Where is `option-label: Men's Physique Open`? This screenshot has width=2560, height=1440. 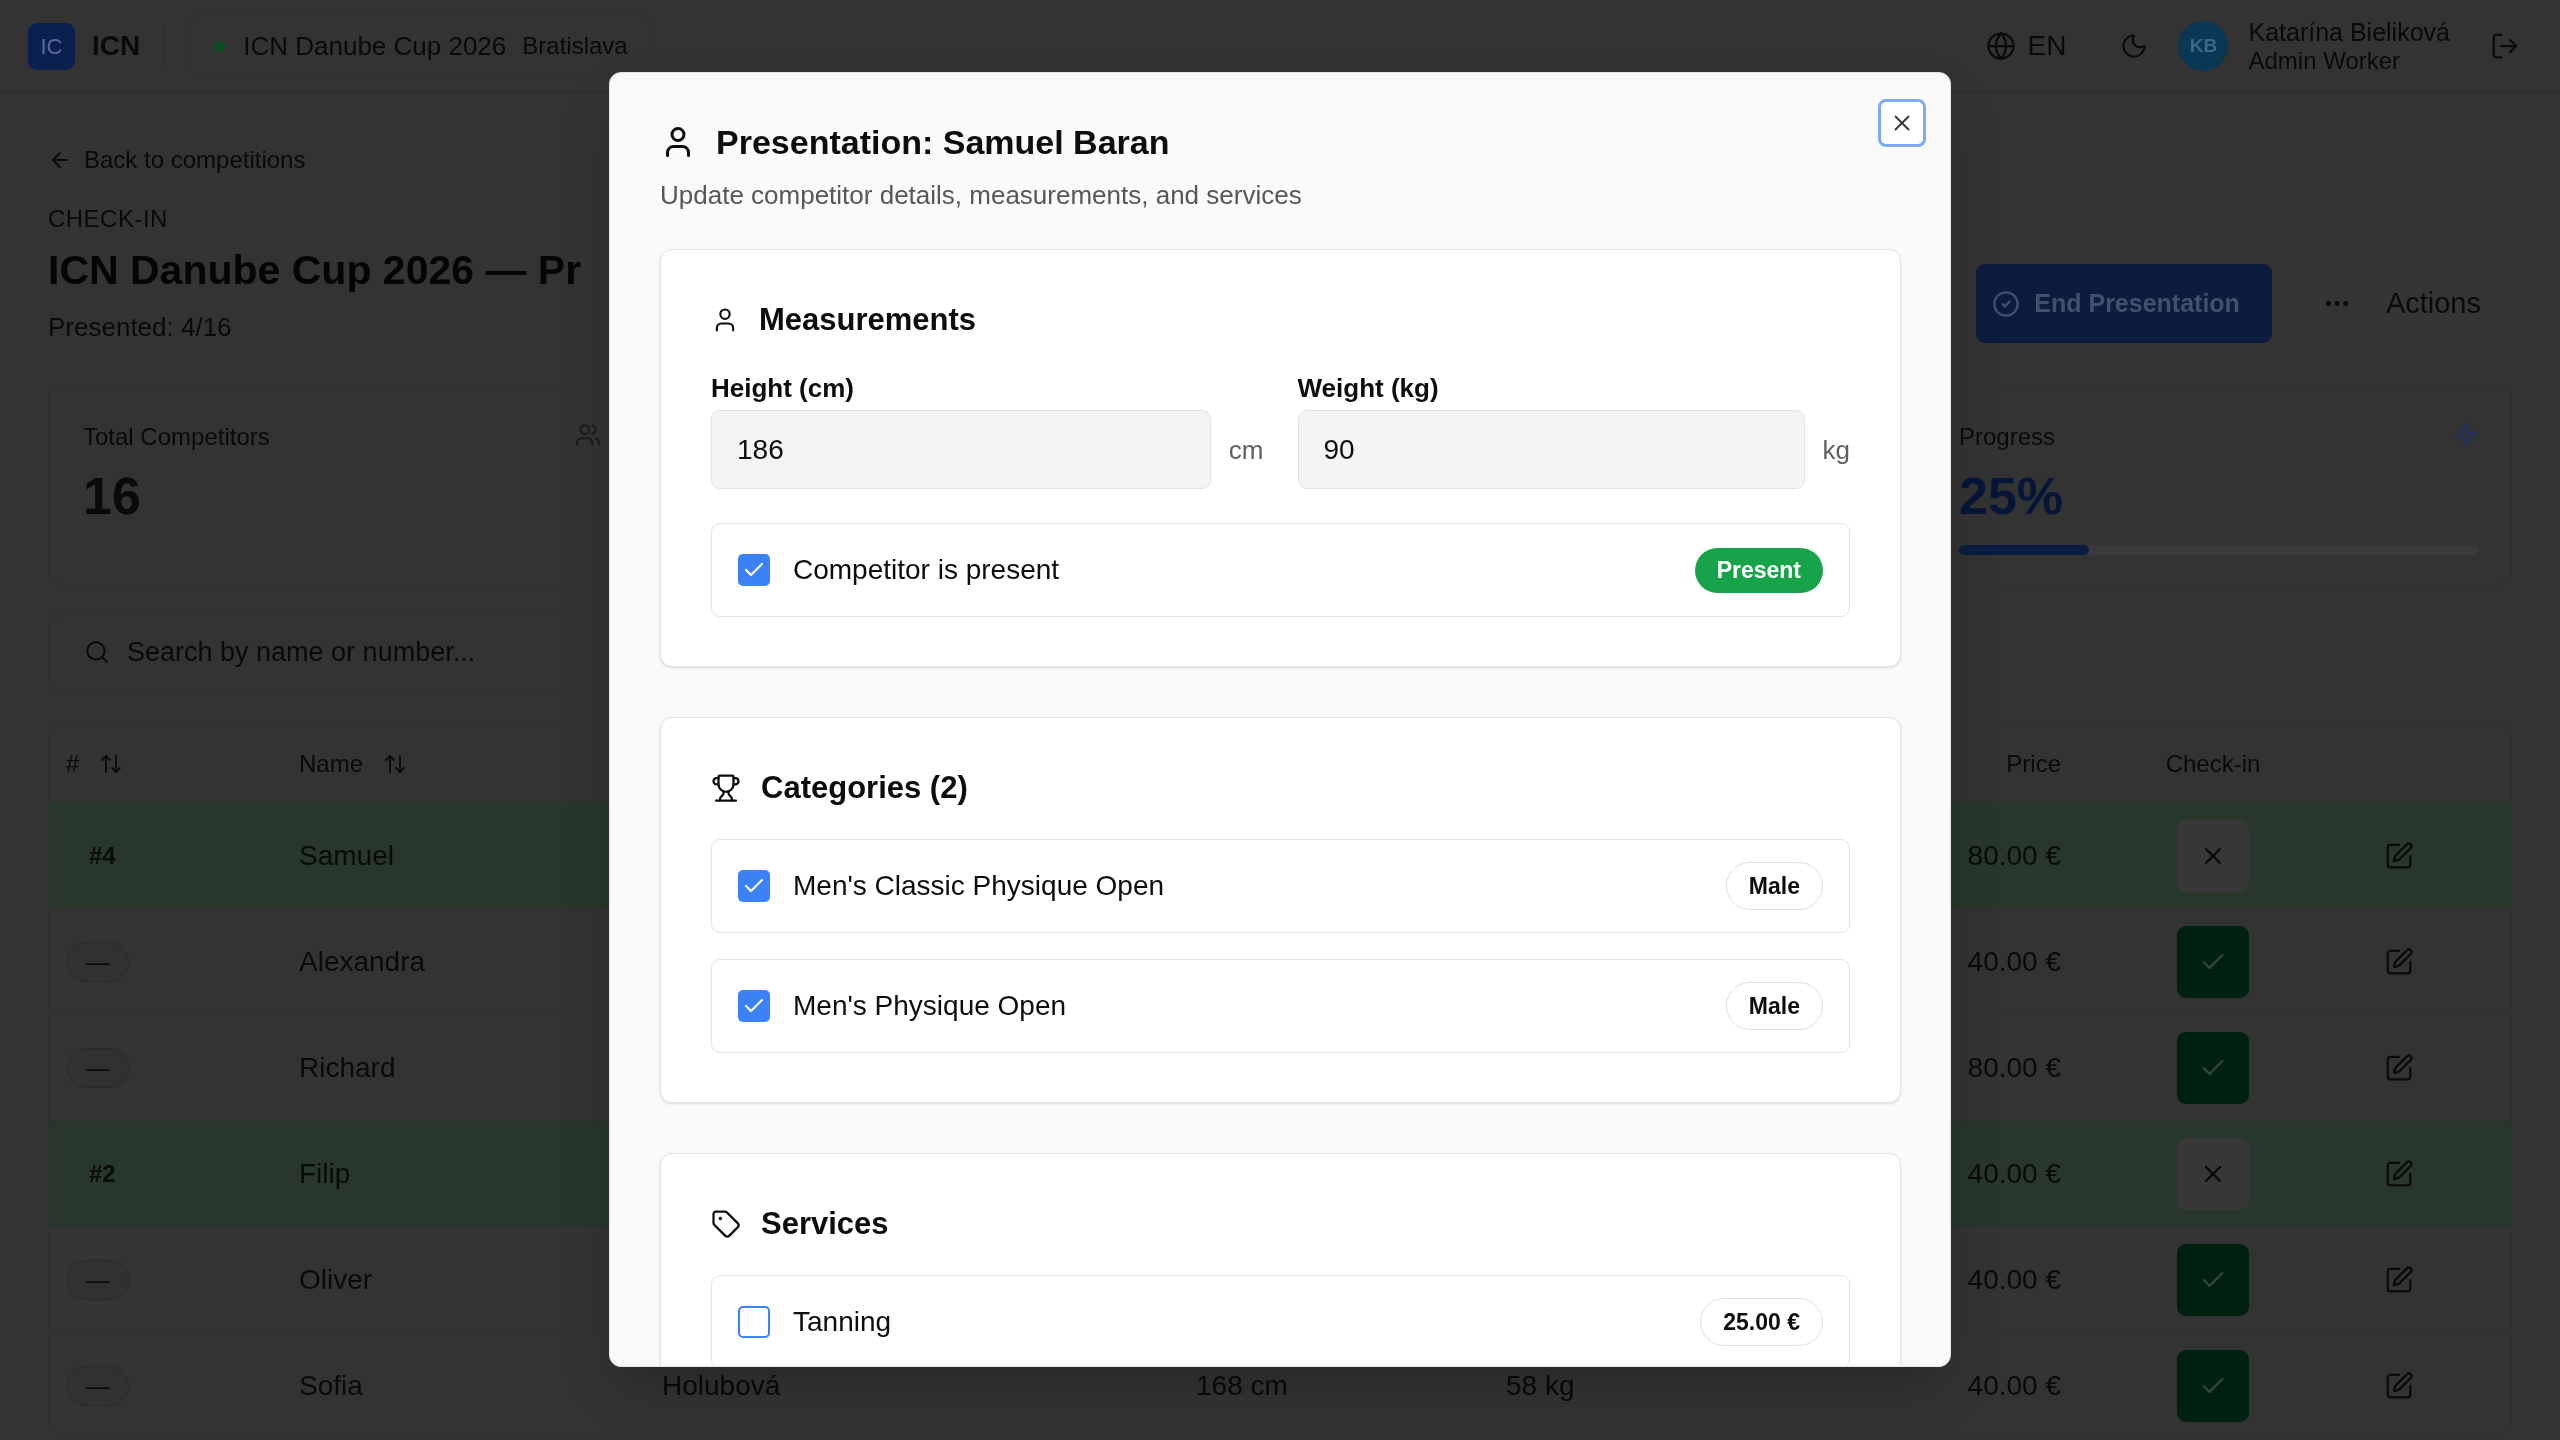 option-label: Men's Physique Open is located at coordinates (930, 1006).